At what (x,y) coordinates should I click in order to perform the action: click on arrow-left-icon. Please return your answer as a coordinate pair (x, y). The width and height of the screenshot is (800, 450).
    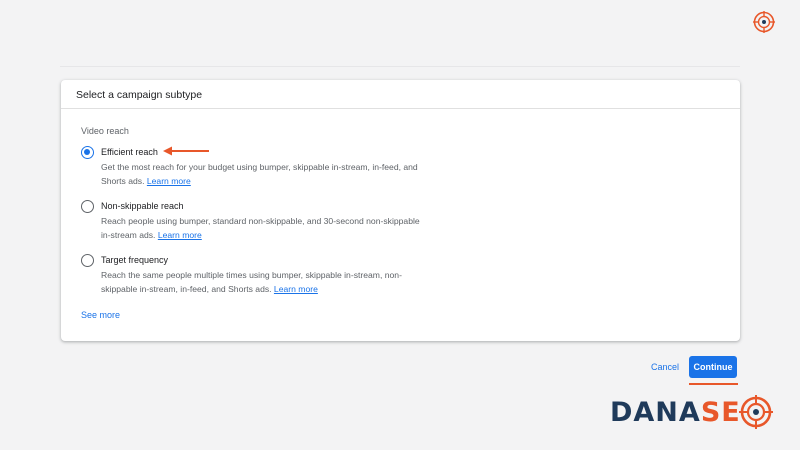
    Looking at the image, I should click on (186, 151).